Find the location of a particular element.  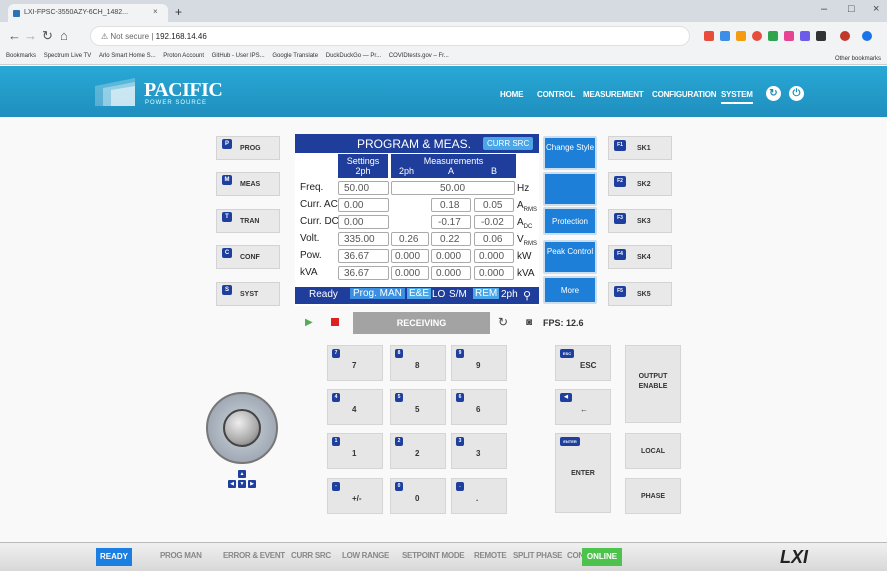

backspace-button: ◀ ← is located at coordinates (583, 407).